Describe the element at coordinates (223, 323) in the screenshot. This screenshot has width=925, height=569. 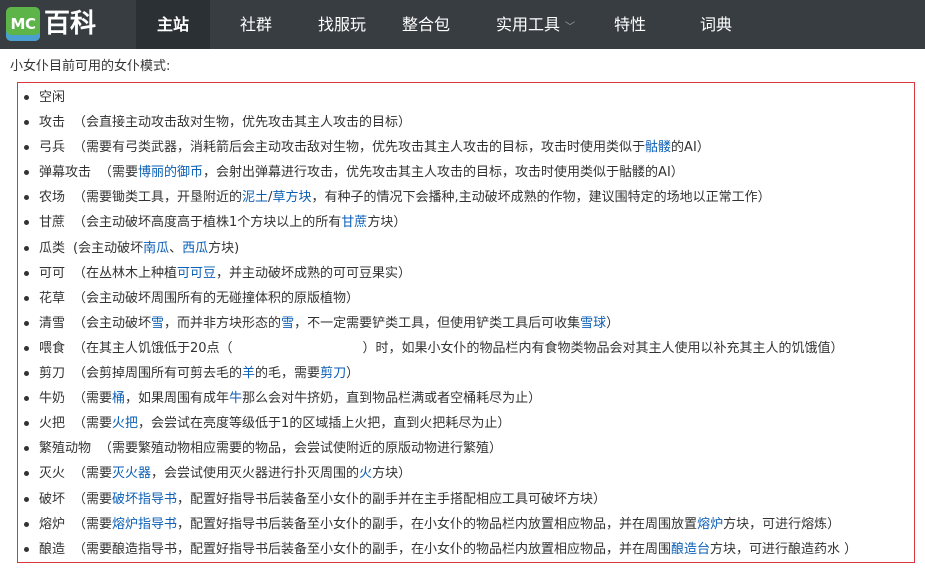
I see `mode-description: ，而并非方块形态的` at that location.